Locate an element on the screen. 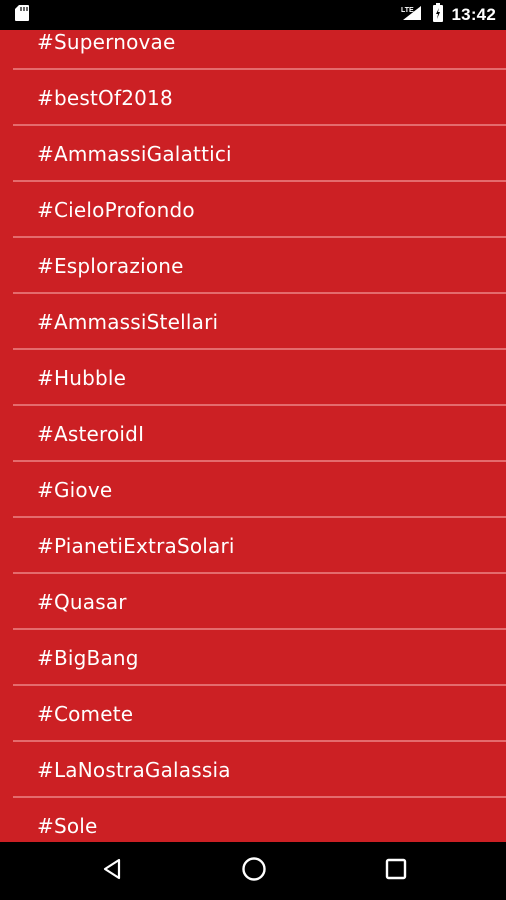 This screenshot has height=900, width=506. hashtag-label: #AsteroidI is located at coordinates (91, 434).